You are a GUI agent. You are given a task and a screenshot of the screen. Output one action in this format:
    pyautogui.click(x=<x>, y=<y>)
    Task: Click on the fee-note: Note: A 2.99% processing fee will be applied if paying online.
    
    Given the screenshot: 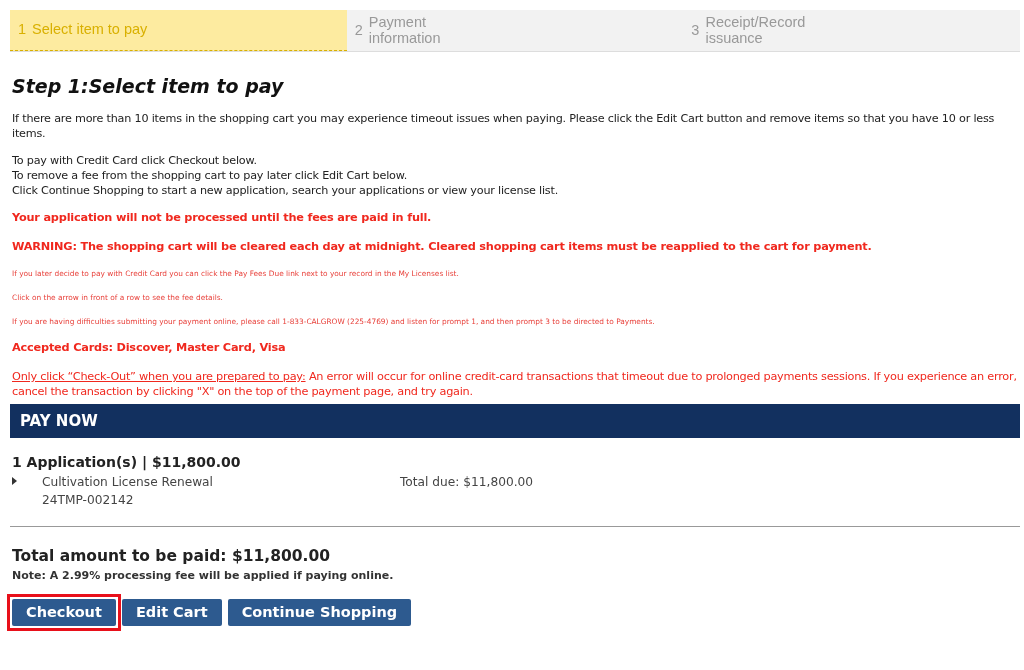 What is the action you would take?
    pyautogui.click(x=203, y=576)
    